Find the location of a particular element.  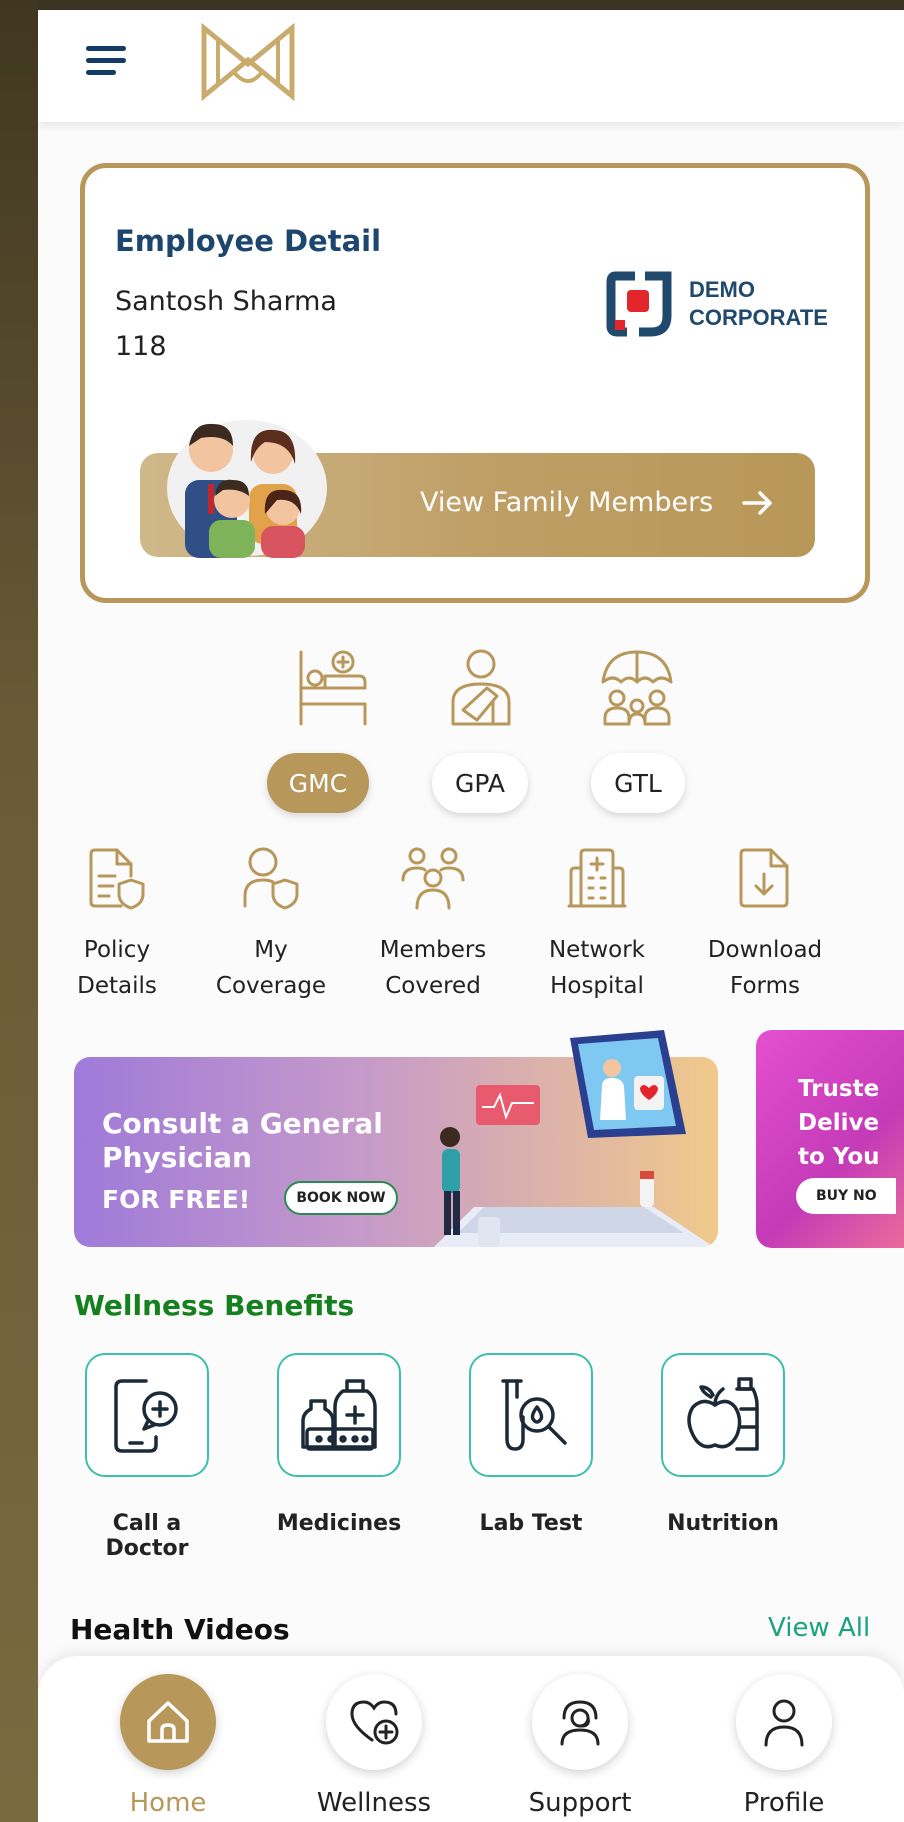

call-a-doctor-item: Call a Doctor is located at coordinates (147, 1457).